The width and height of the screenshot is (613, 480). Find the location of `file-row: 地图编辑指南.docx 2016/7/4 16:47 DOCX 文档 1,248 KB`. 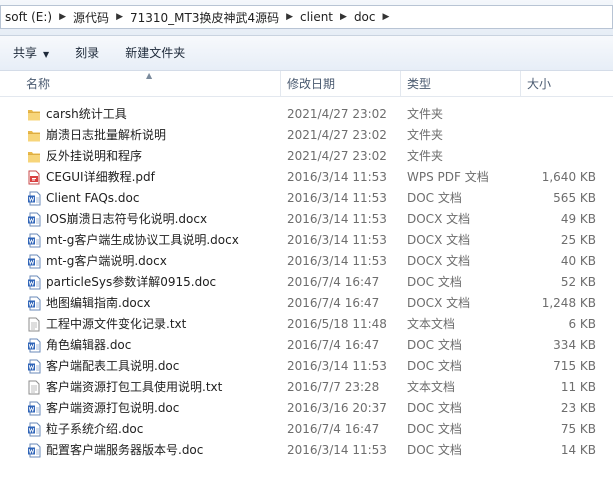

file-row: 地图编辑指南.docx 2016/7/4 16:47 DOCX 文档 1,248 KB is located at coordinates (306, 303).